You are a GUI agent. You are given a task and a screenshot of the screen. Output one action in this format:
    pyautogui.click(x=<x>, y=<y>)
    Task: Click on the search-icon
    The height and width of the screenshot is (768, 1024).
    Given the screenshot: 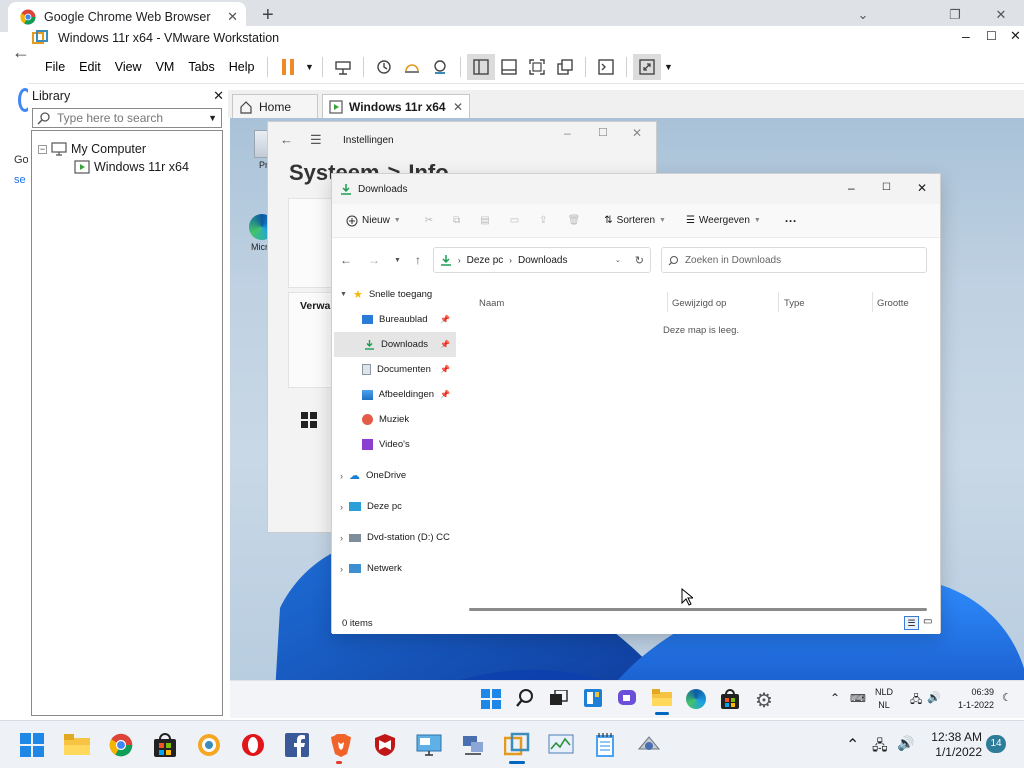 What is the action you would take?
    pyautogui.click(x=525, y=698)
    